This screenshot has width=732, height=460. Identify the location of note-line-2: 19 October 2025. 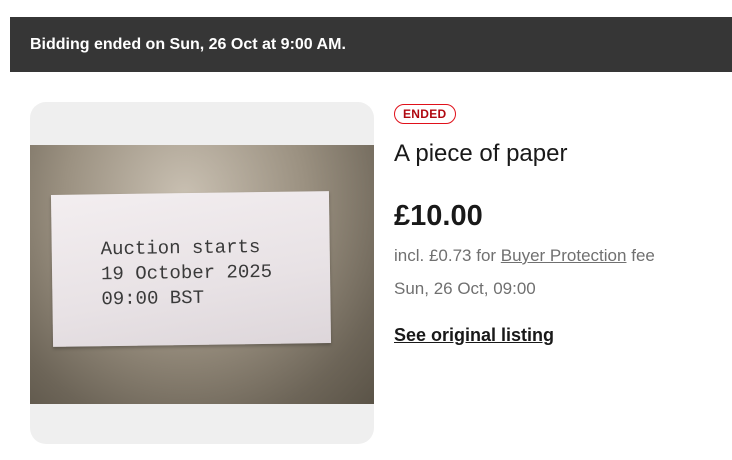
(186, 273).